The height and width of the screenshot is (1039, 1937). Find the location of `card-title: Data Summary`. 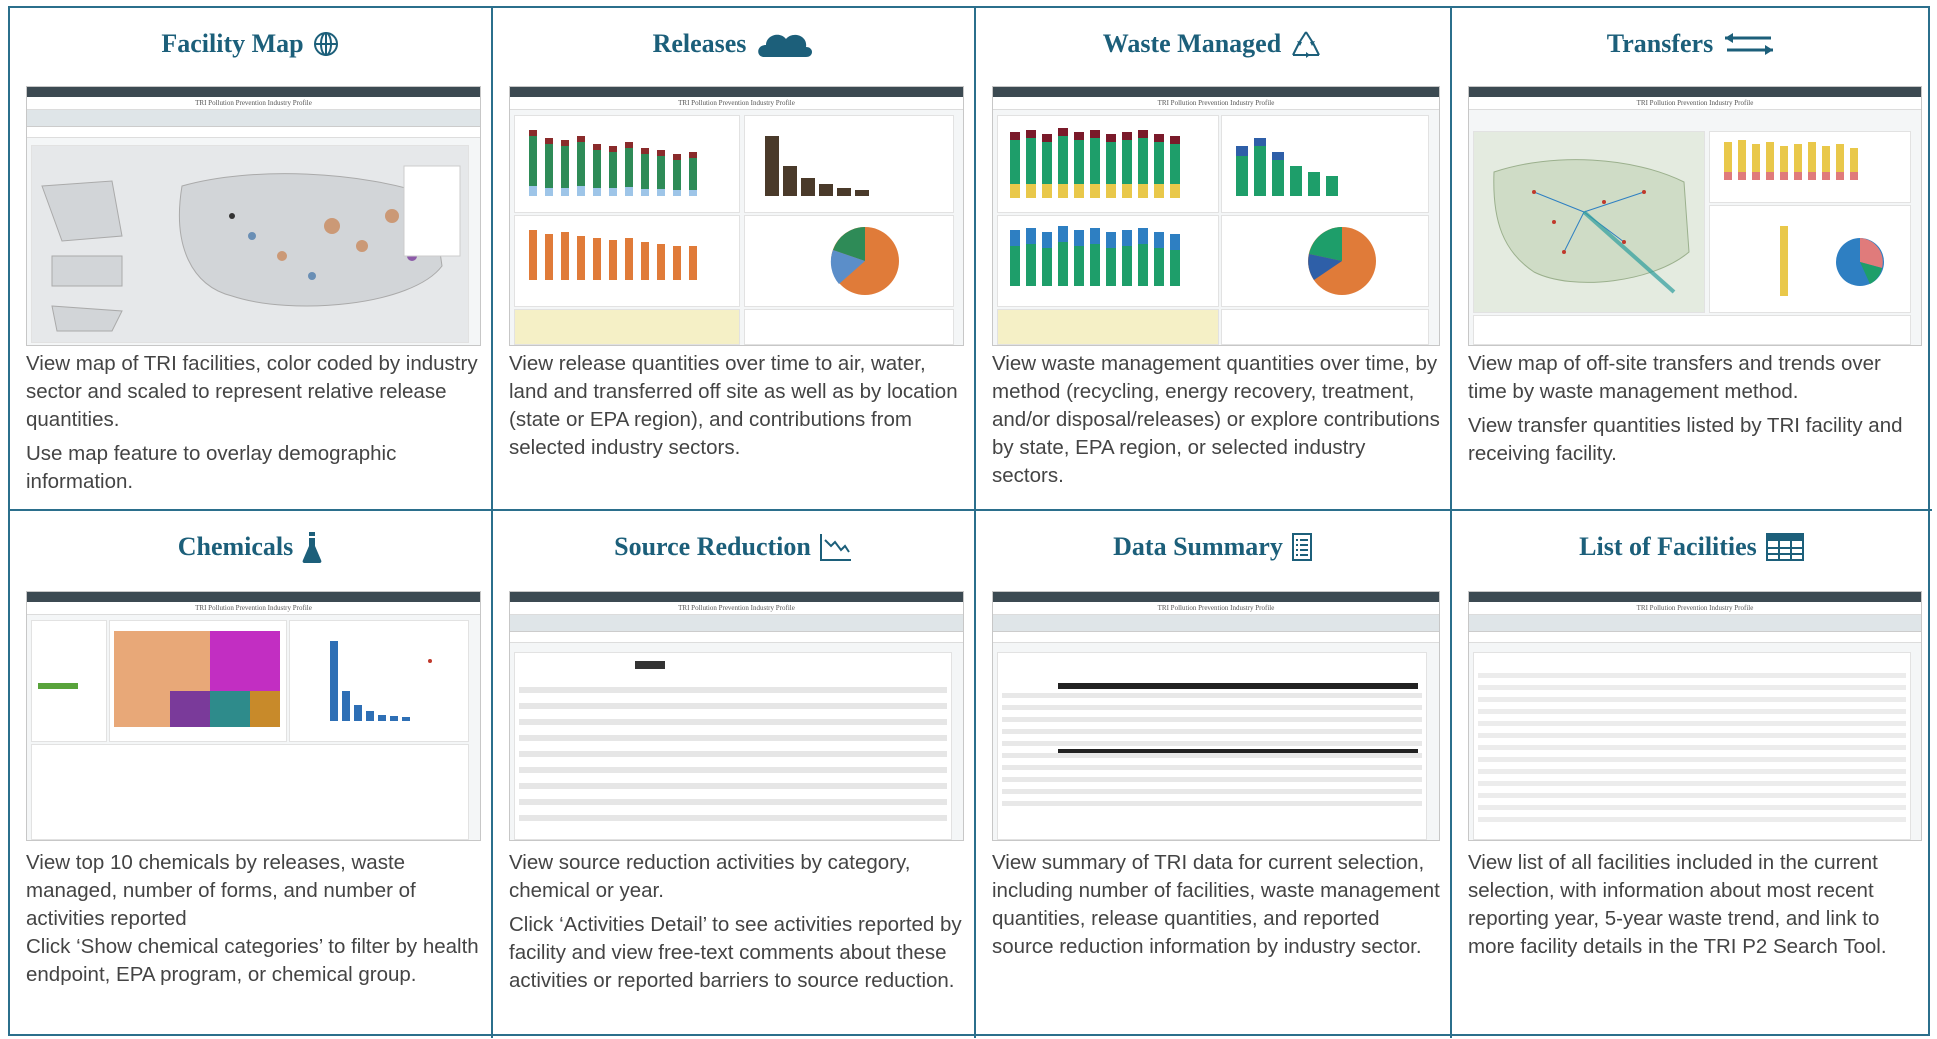

card-title: Data Summary is located at coordinates (1213, 547).